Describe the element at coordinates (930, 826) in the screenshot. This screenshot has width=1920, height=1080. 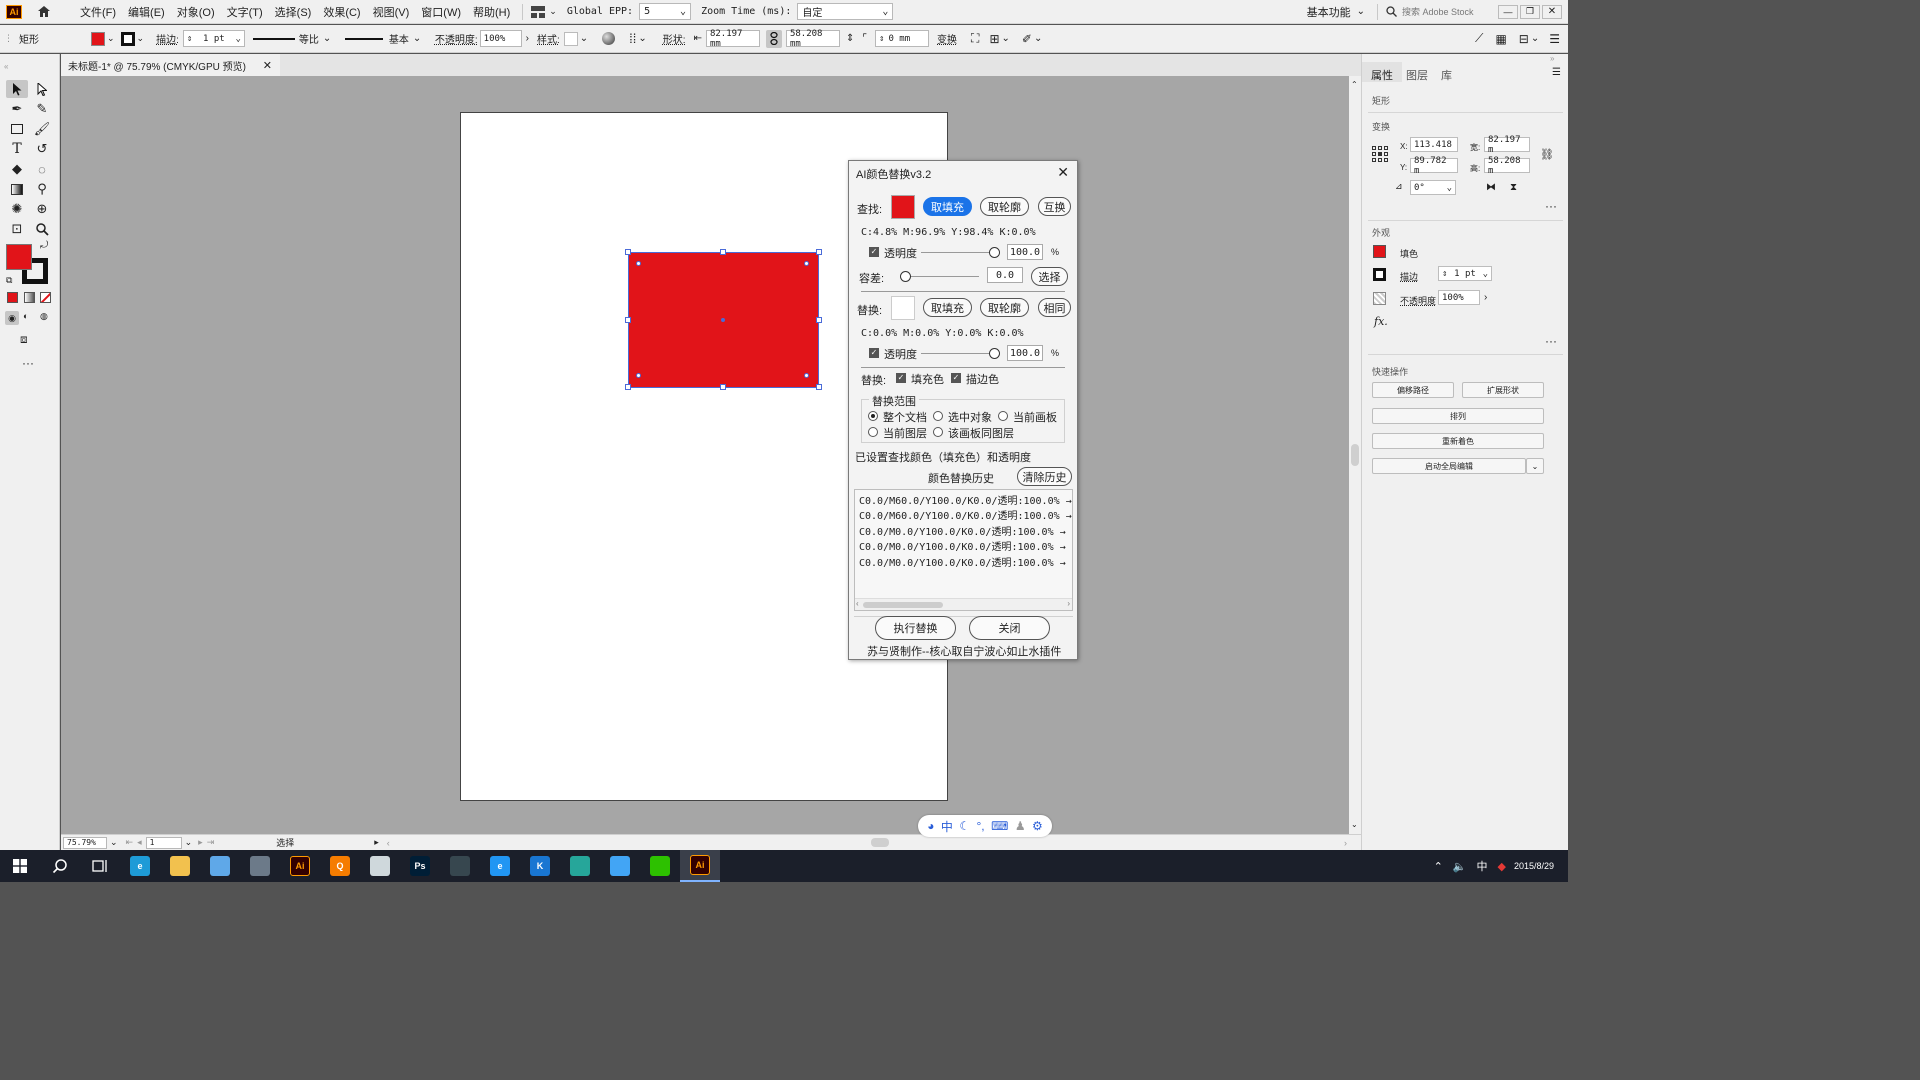
I see `ime-logo-icon: ◕` at that location.